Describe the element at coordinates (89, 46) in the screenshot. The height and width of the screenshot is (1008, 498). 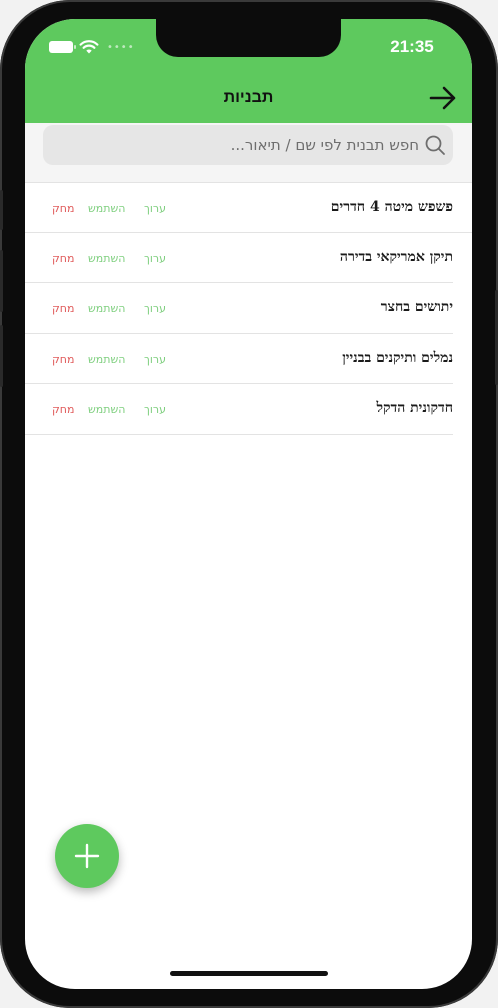
I see `wifi-icon` at that location.